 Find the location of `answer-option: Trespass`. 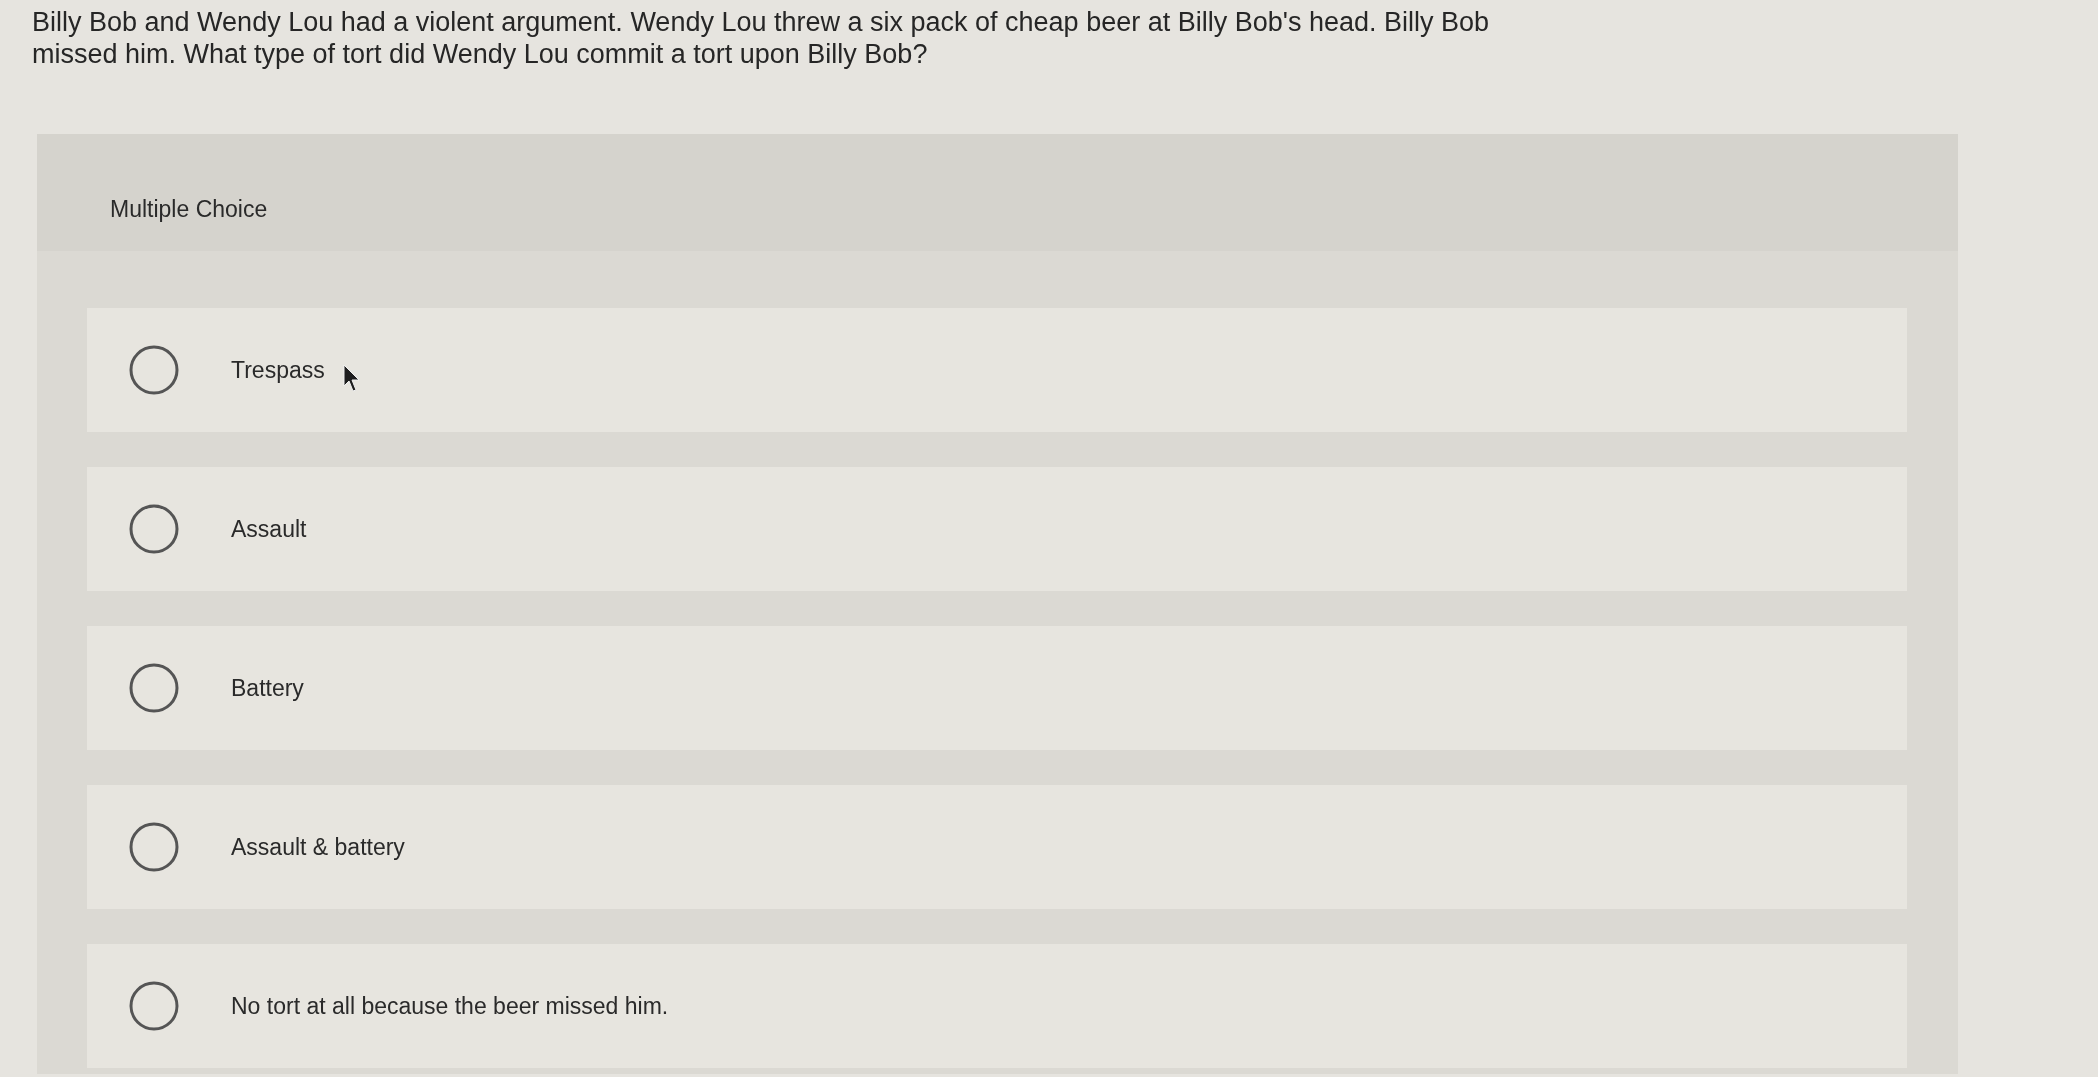

answer-option: Trespass is located at coordinates (997, 370).